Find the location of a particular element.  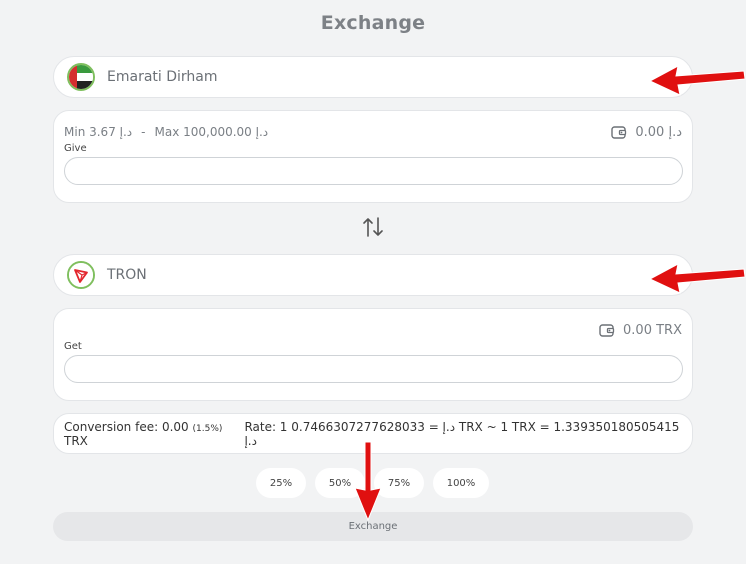

swap-vertical-icon is located at coordinates (373, 227).